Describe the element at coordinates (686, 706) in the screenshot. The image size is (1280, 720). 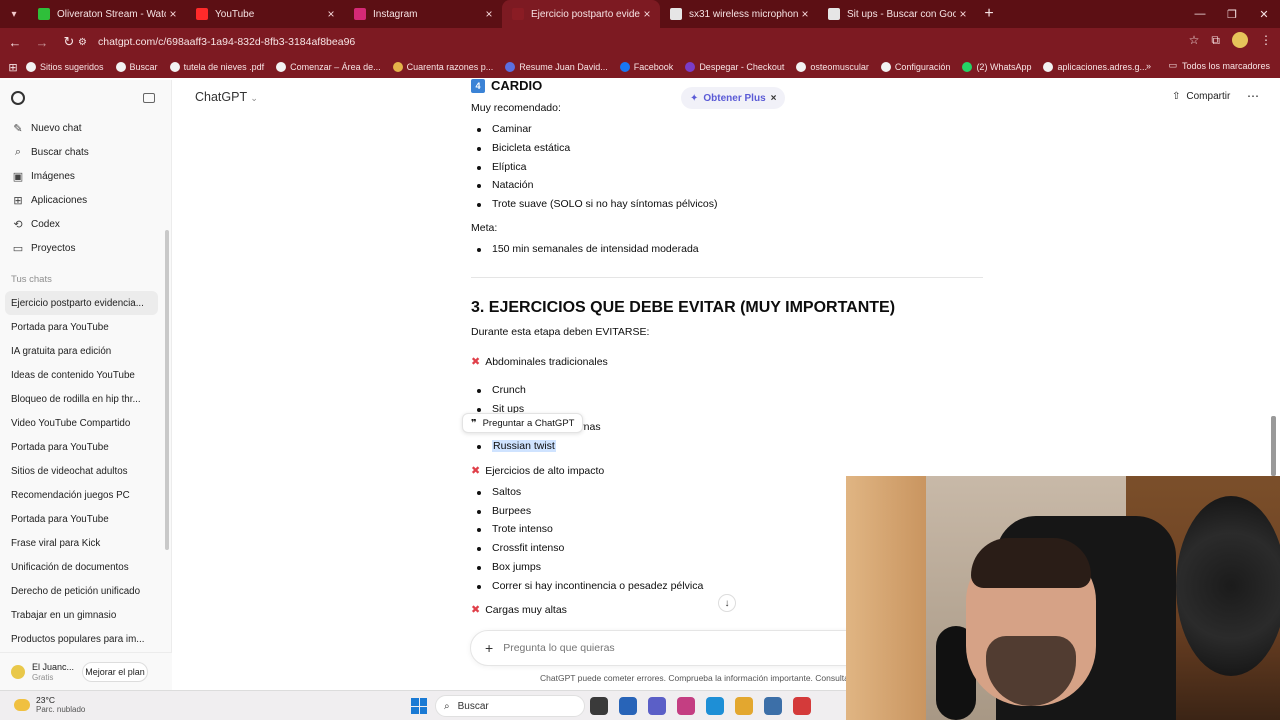
I see `copilot-icon` at that location.